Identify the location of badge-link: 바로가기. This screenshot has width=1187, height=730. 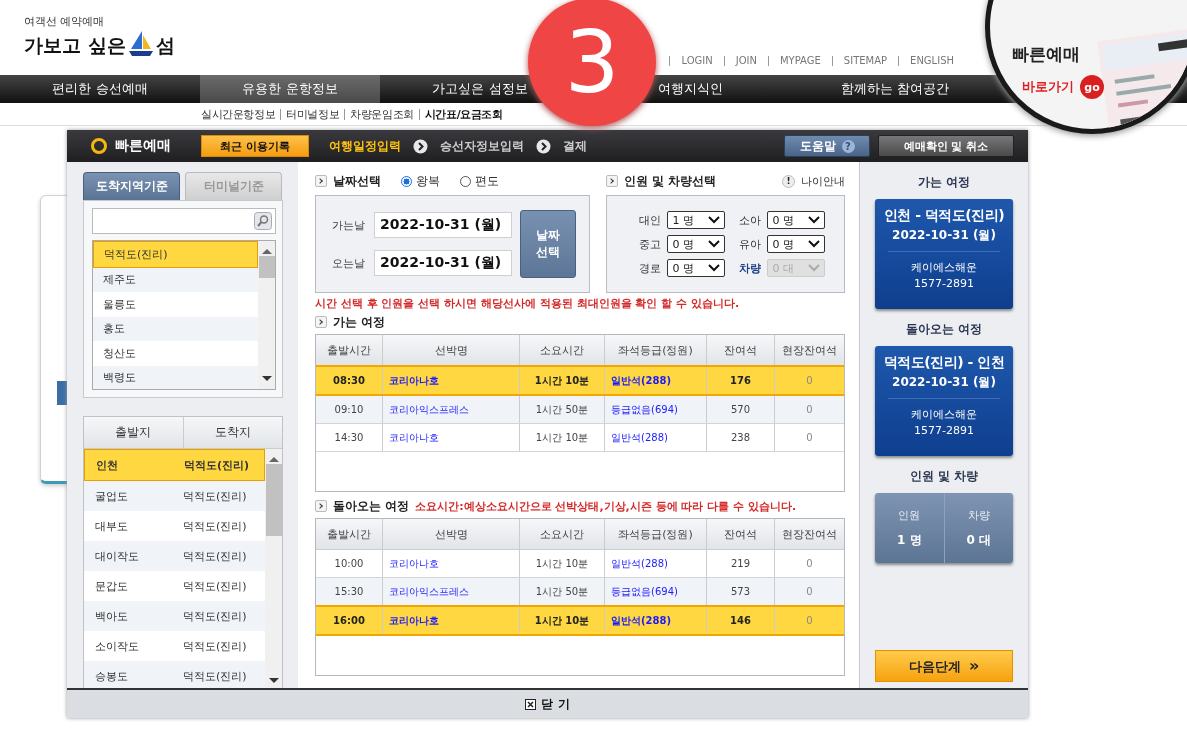
(1048, 87).